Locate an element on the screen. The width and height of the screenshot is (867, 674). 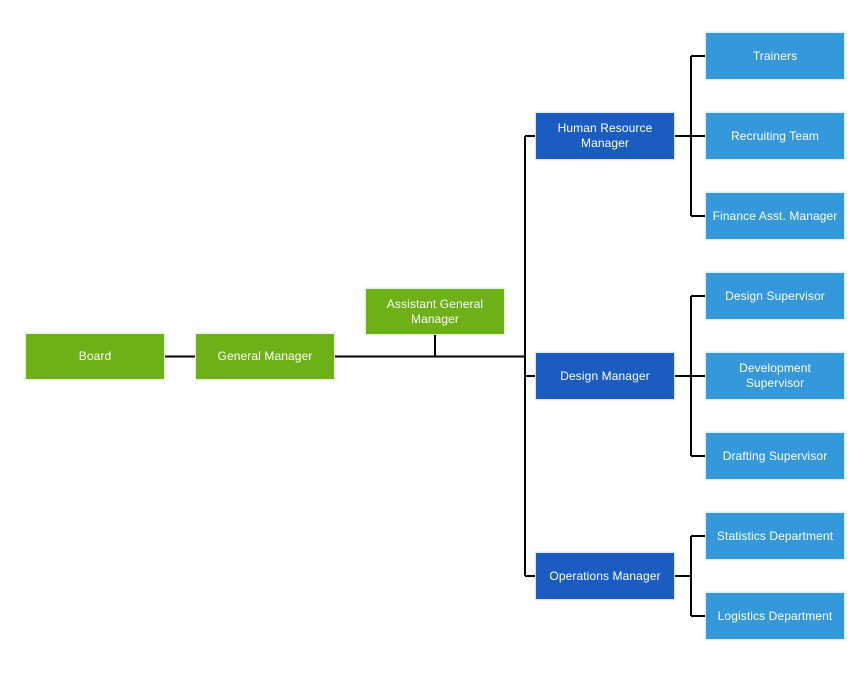
node-operations-manager: Operations Manager is located at coordinates (605, 576).